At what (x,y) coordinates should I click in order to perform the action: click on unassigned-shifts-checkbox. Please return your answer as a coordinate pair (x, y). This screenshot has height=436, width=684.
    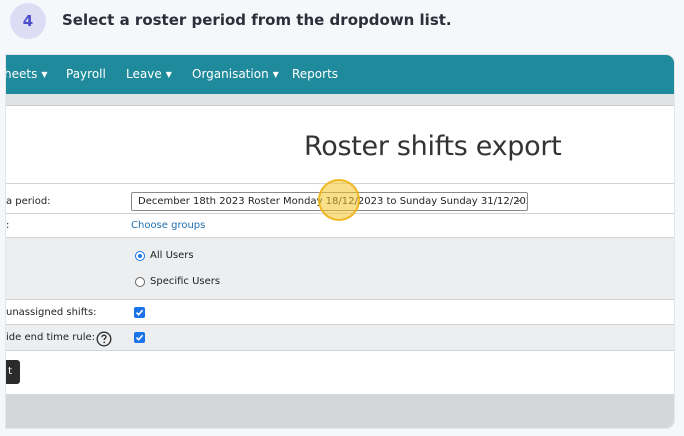
    Looking at the image, I should click on (139, 312).